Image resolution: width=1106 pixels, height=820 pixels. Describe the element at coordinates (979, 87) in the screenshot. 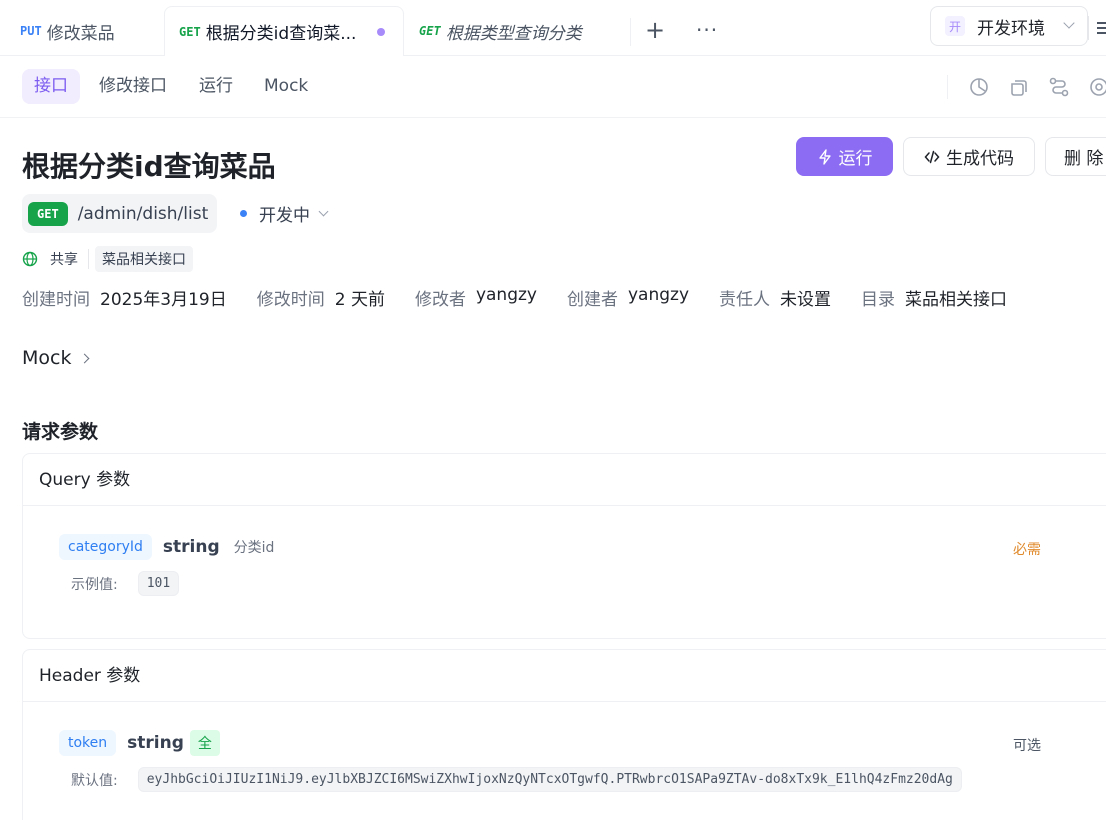

I see `history-icon` at that location.